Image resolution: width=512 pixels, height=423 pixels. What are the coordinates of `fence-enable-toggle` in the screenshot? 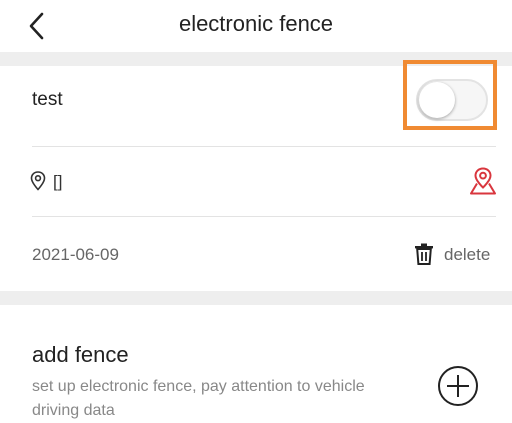 It's located at (452, 100).